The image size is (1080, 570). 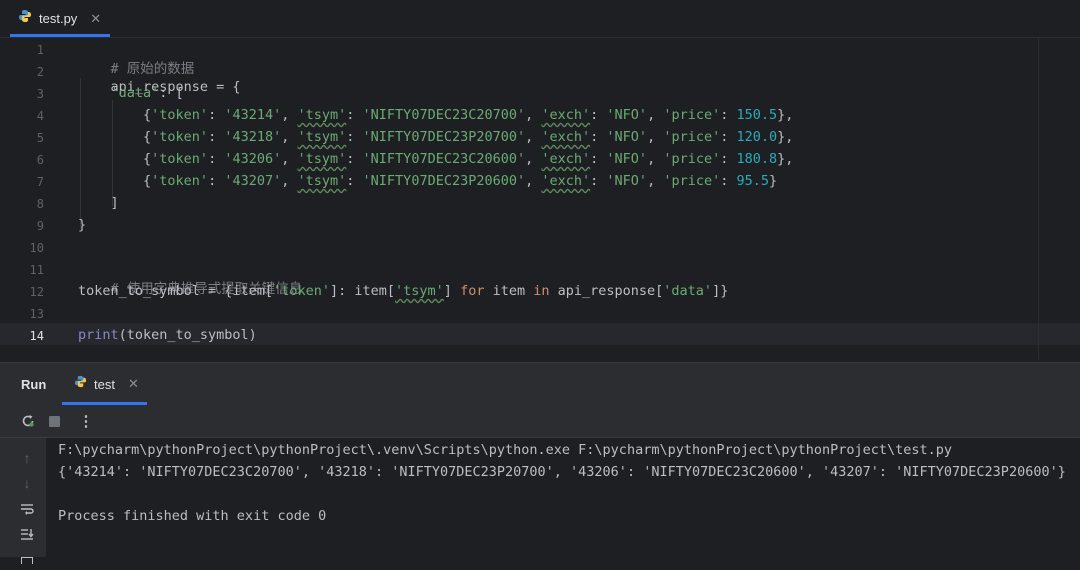 I want to click on line-number: 10, so click(x=36, y=248).